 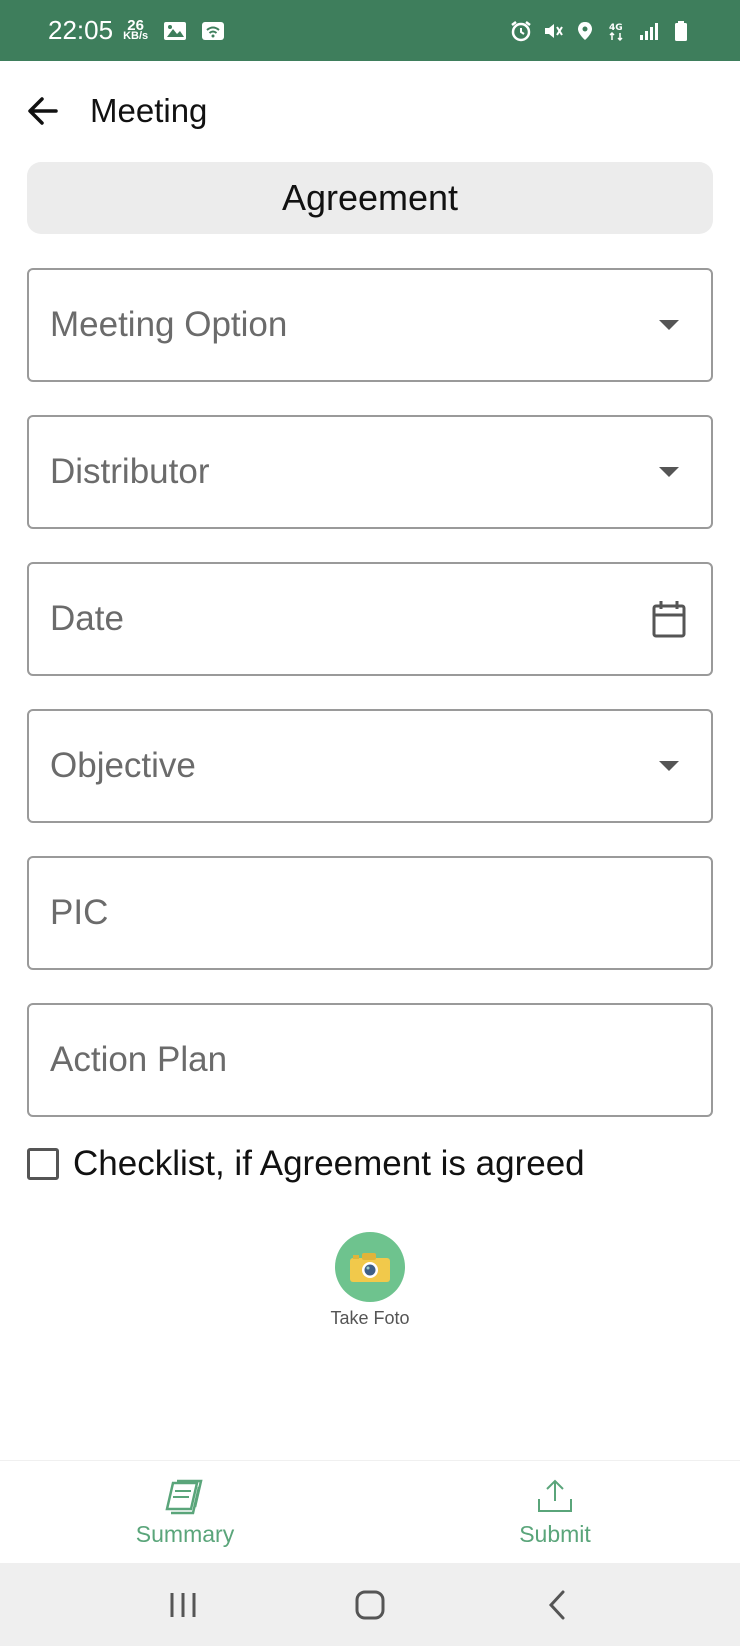 I want to click on system-navigation-bar, so click(x=370, y=1604).